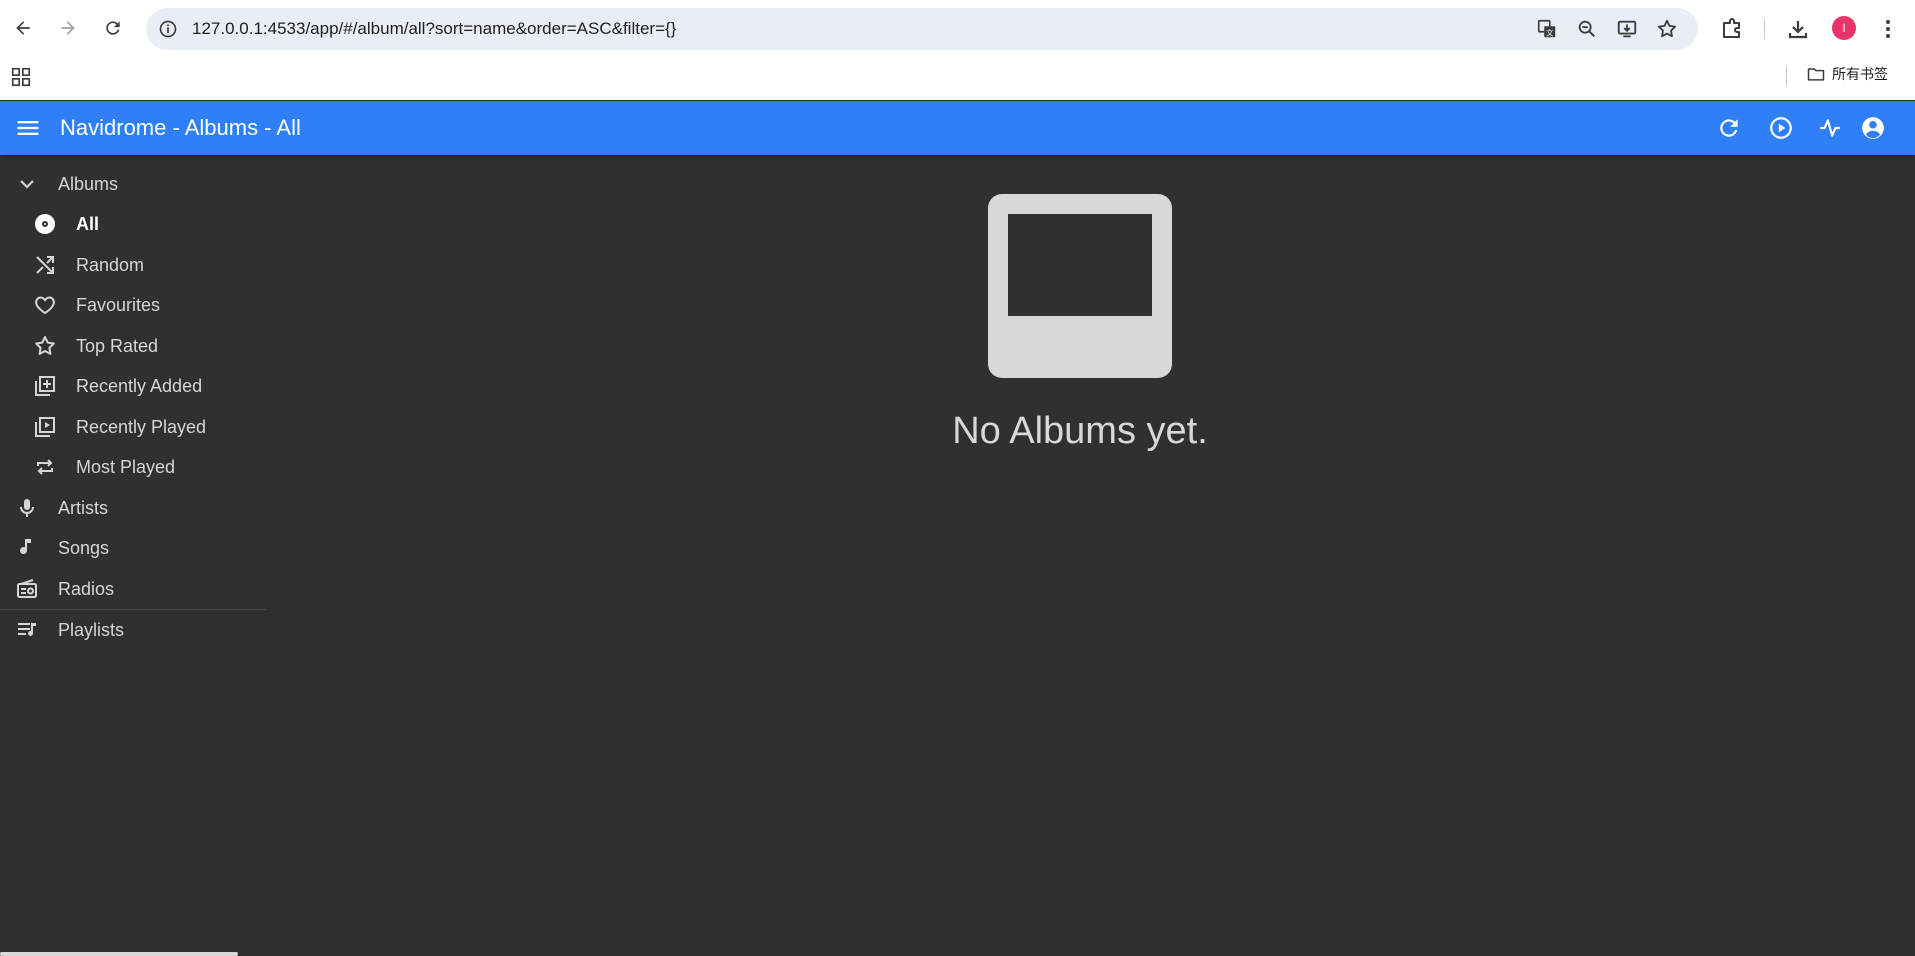 This screenshot has height=956, width=1915. What do you see at coordinates (86, 588) in the screenshot?
I see `sidebar-item-label: Radios` at bounding box center [86, 588].